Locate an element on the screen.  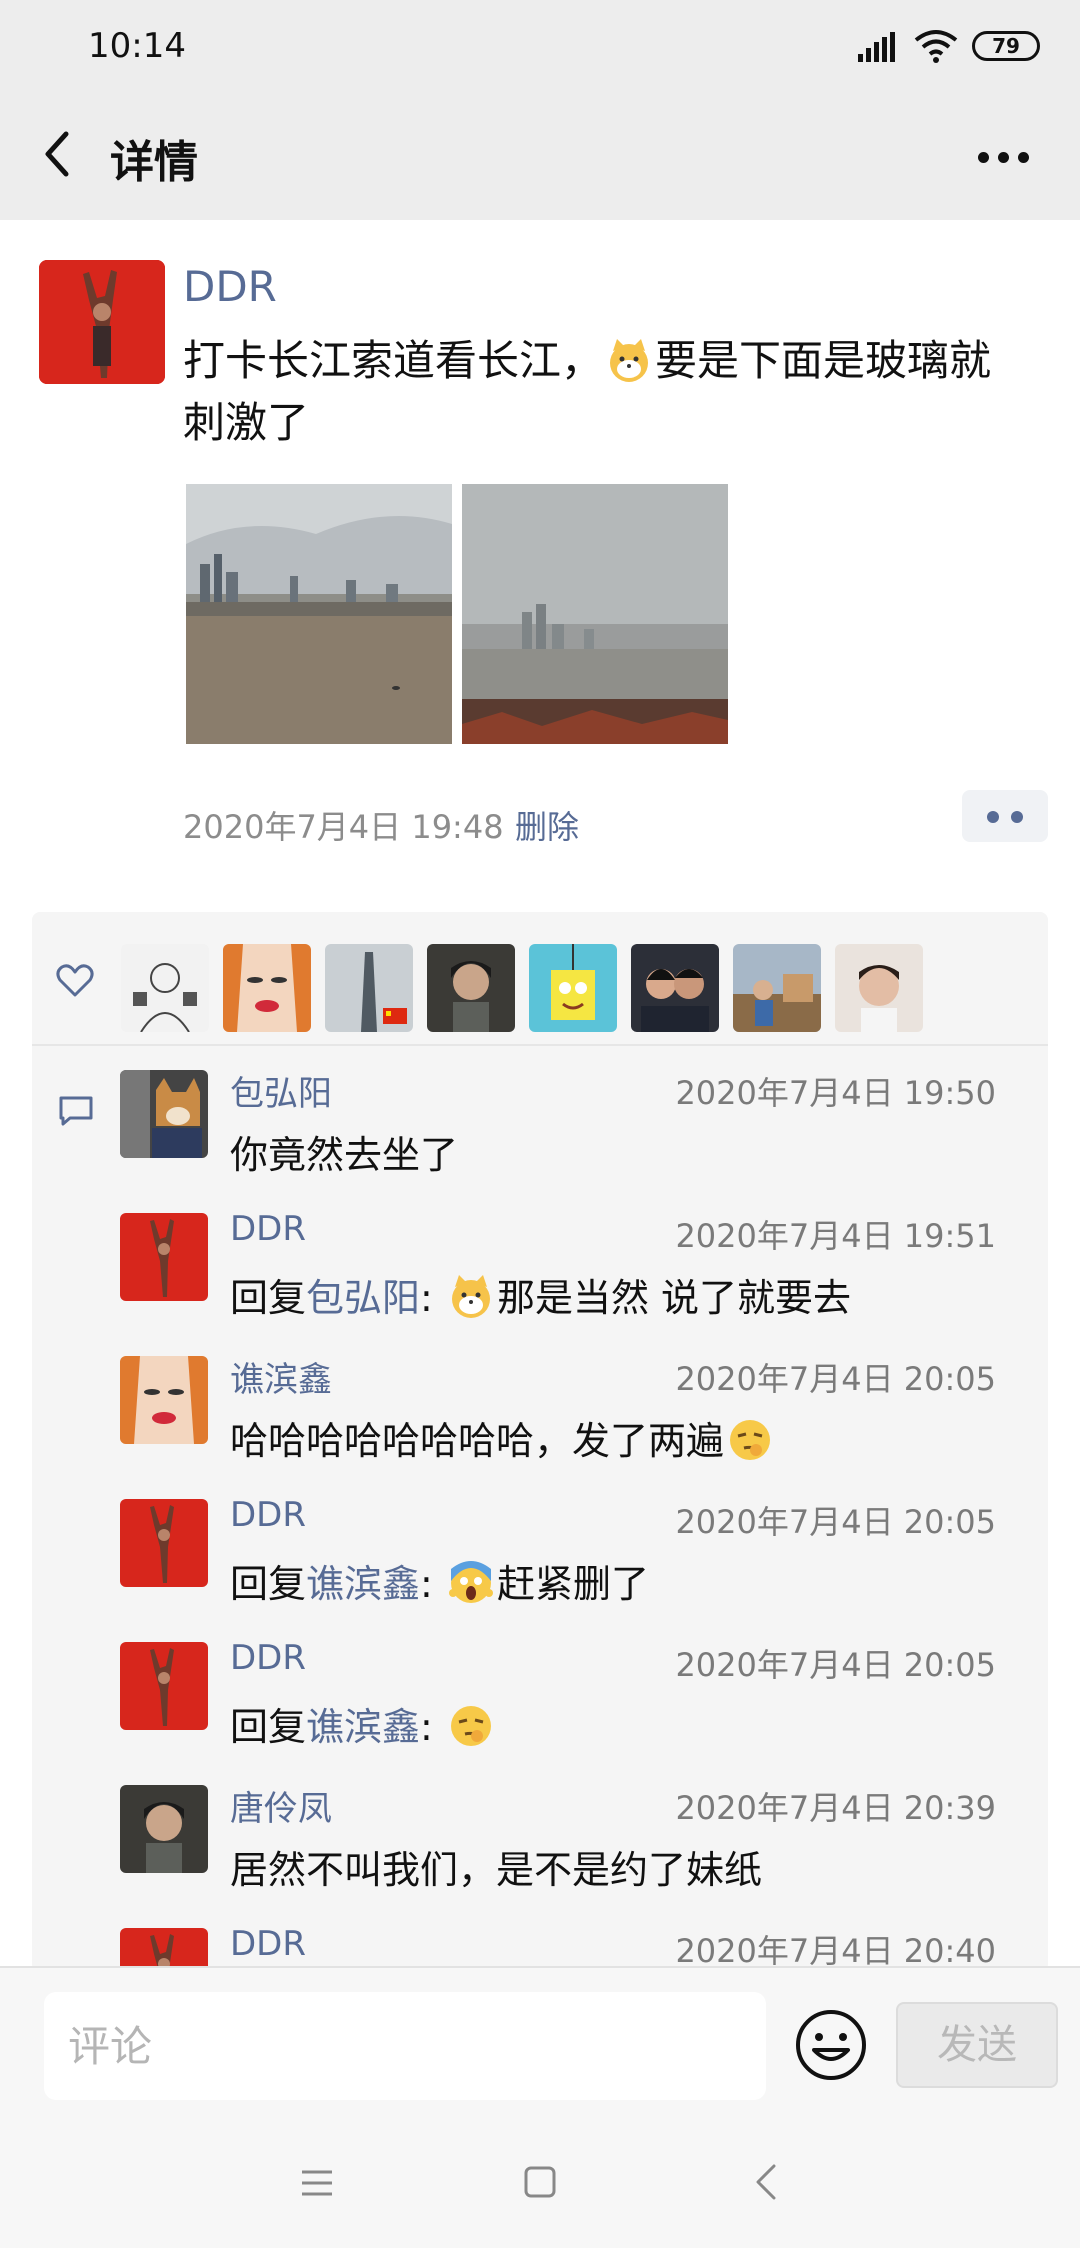
system-back-icon is located at coordinates (766, 2182).